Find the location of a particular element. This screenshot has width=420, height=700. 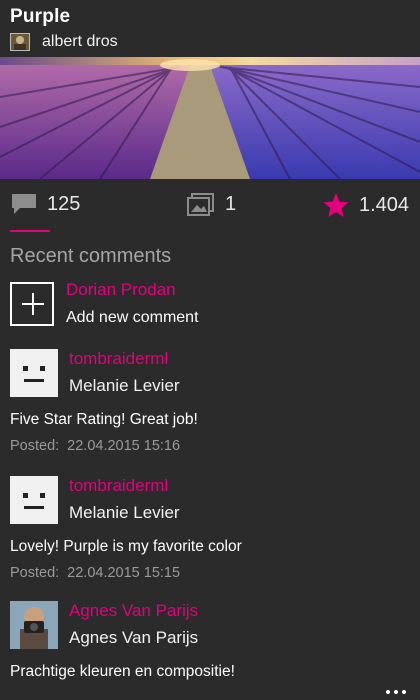

star-icon is located at coordinates (336, 205).